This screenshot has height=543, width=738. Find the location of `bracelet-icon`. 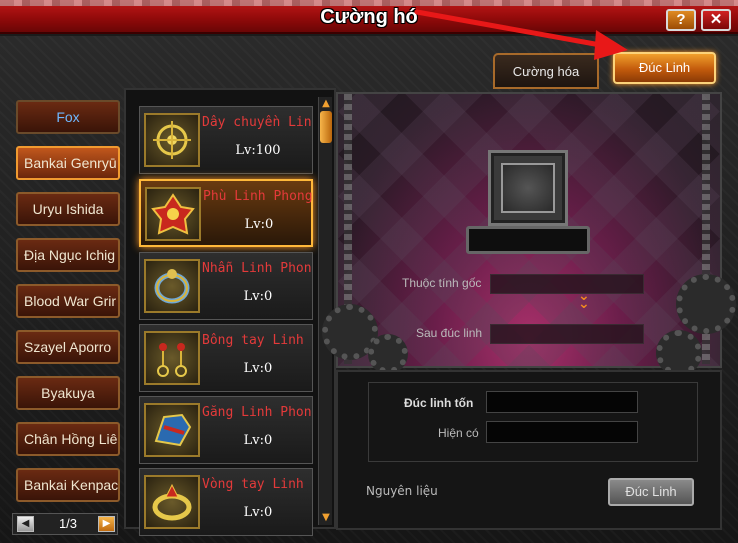

bracelet-icon is located at coordinates (172, 502).